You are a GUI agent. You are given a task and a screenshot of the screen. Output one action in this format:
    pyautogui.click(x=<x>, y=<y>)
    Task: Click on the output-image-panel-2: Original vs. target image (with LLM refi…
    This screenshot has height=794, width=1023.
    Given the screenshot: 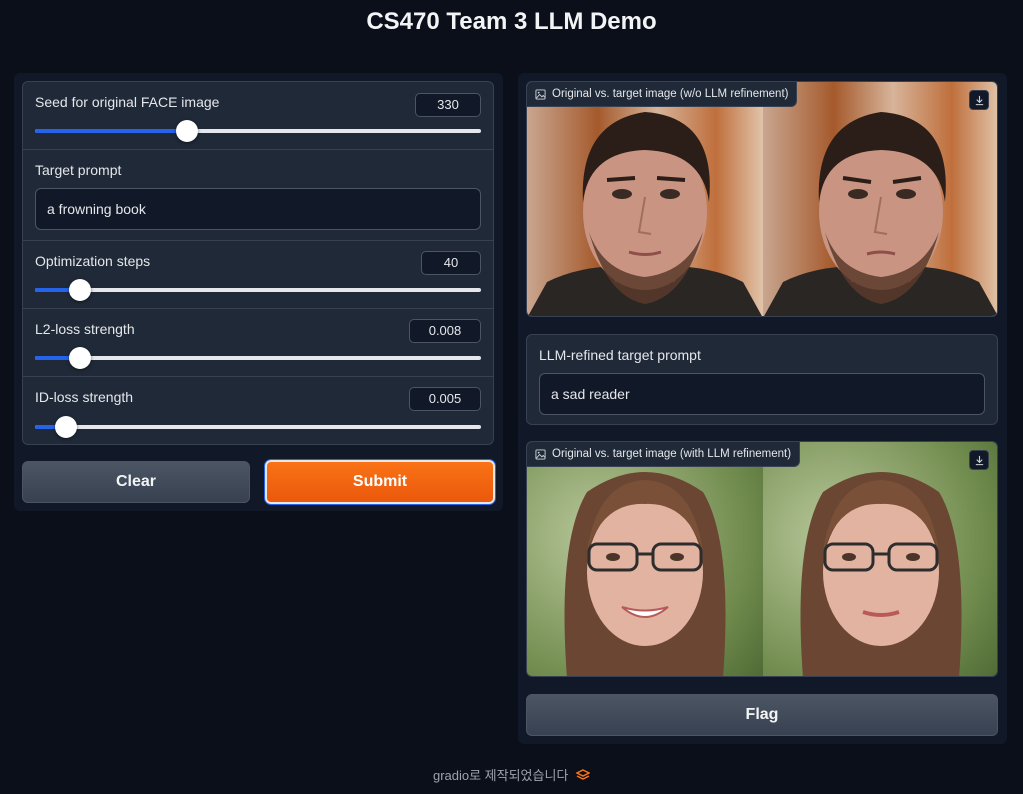 What is the action you would take?
    pyautogui.click(x=762, y=559)
    